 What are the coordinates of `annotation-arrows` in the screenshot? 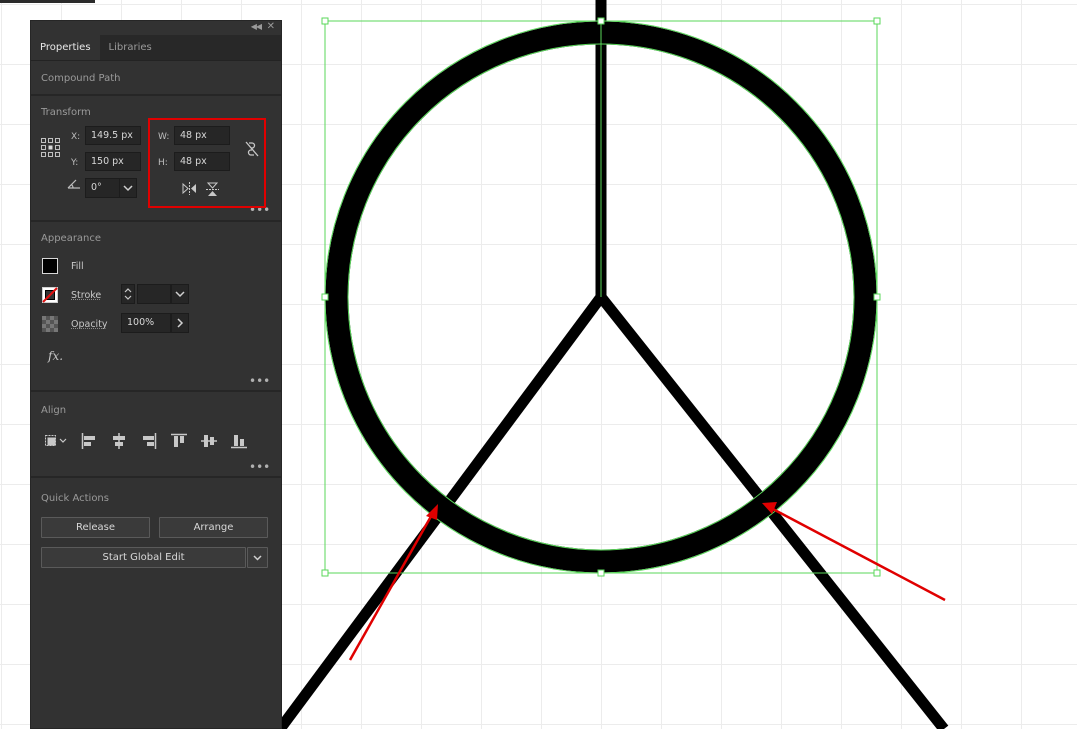 It's located at (647, 581).